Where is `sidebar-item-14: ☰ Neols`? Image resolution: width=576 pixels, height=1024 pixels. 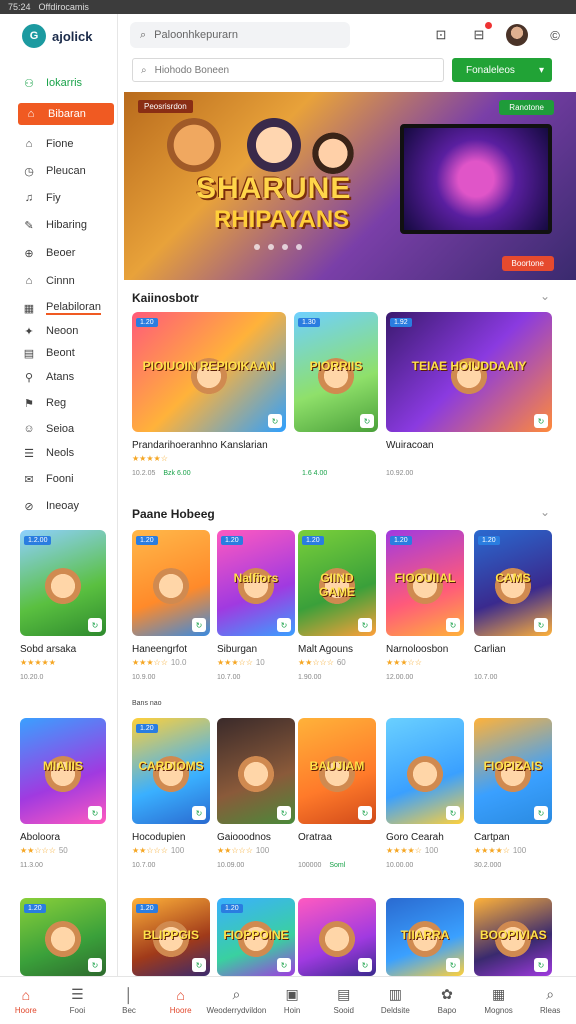 sidebar-item-14: ☰ Neols is located at coordinates (68, 453).